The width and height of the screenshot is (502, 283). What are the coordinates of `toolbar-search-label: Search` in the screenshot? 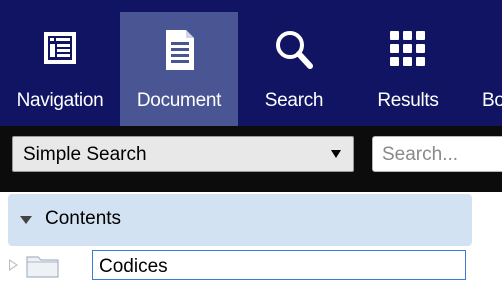 It's located at (294, 100).